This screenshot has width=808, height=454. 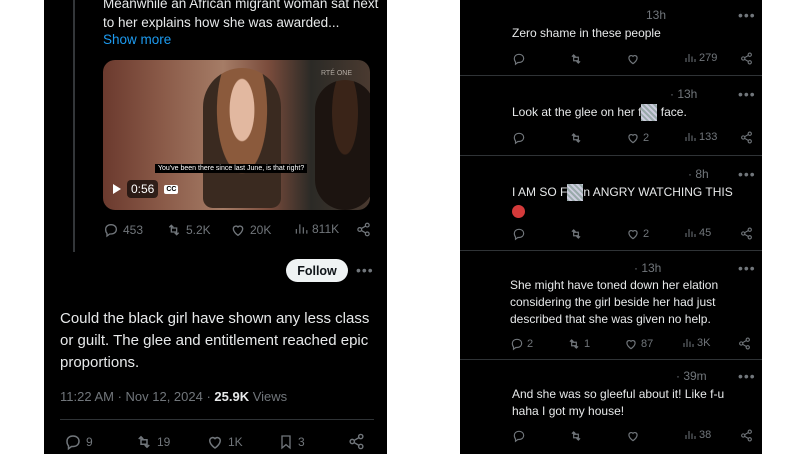 I want to click on follow-button: Follow, so click(x=317, y=270).